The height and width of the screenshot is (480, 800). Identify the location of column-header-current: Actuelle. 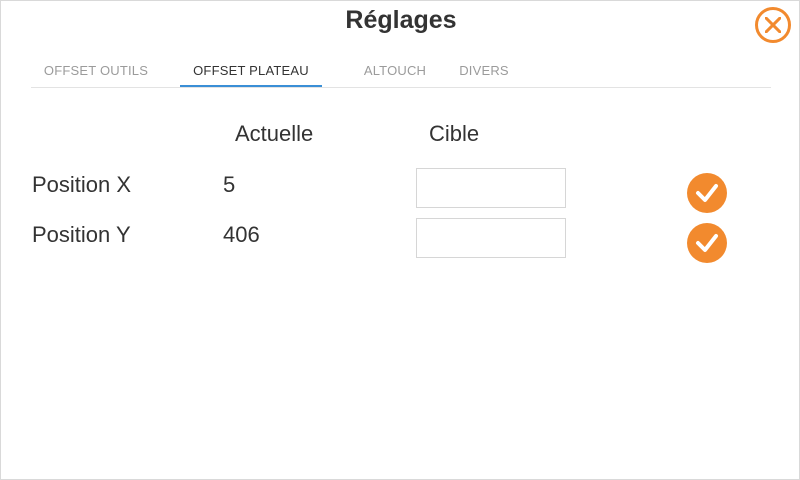
(274, 133).